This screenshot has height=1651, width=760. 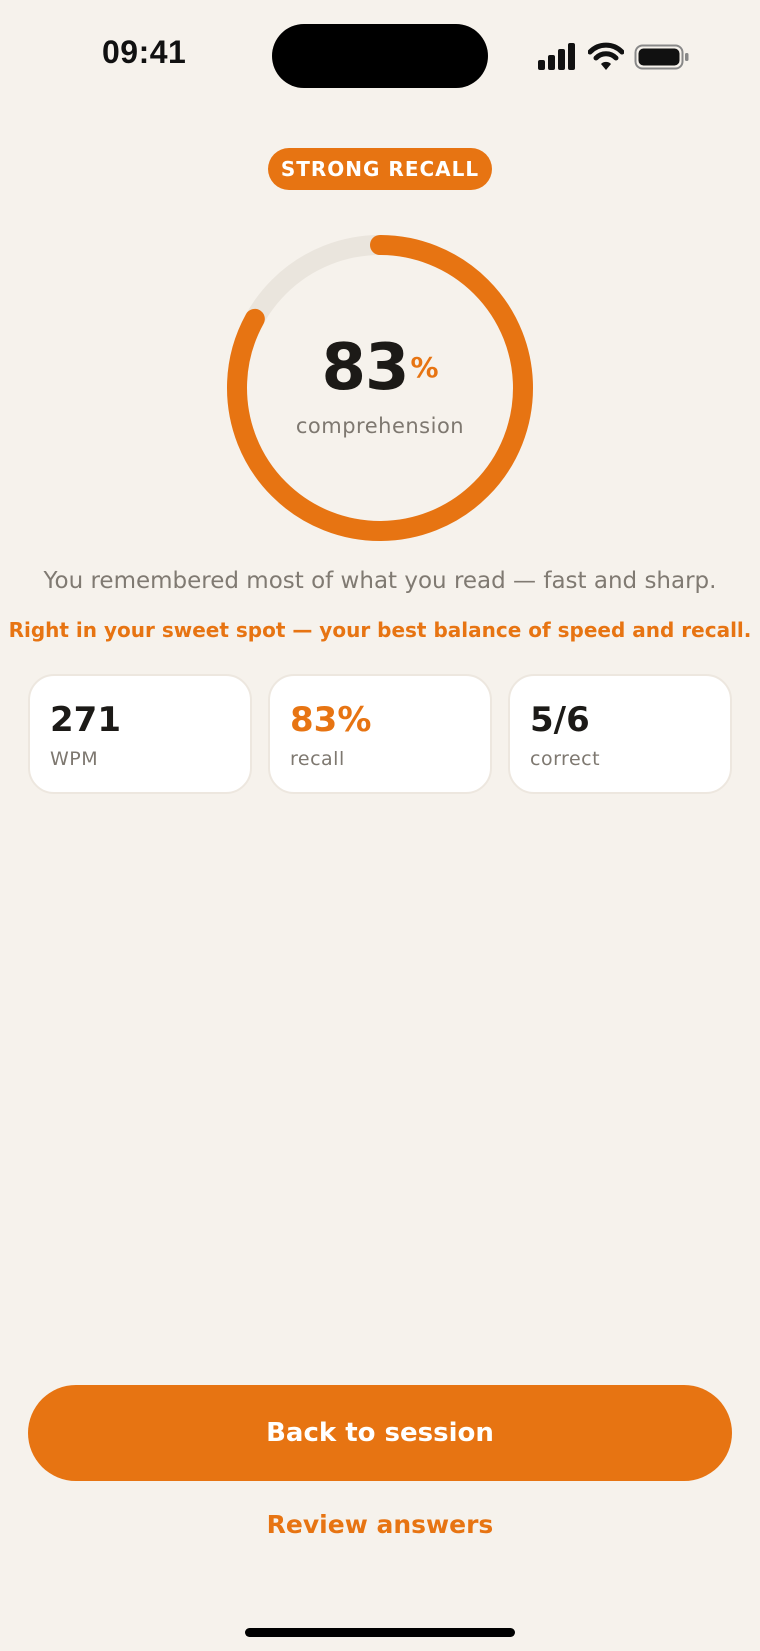 I want to click on battery-icon, so click(x=661, y=57).